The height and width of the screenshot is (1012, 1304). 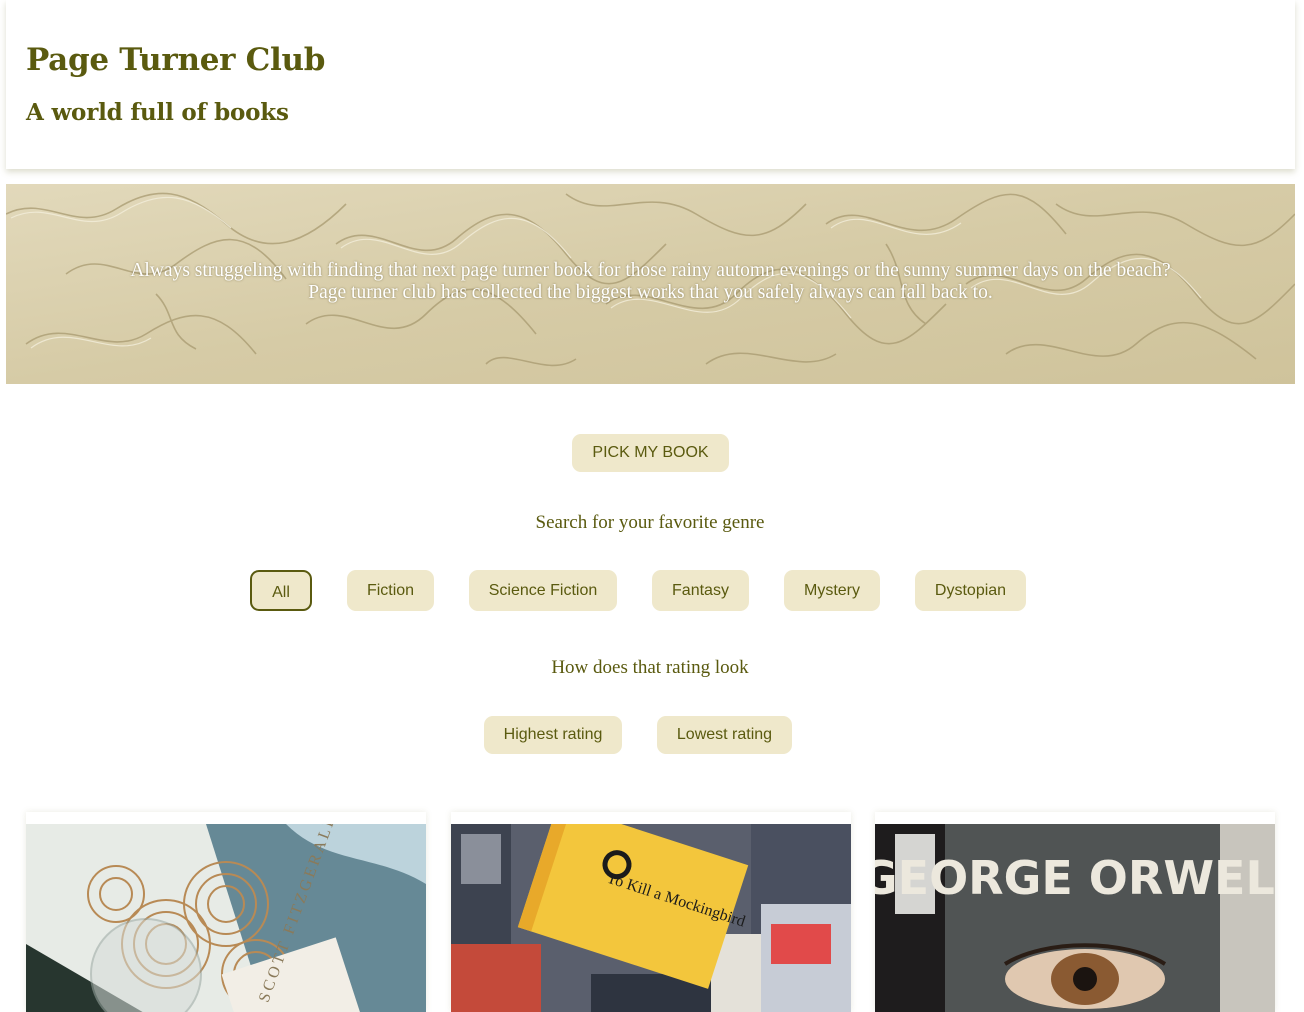 What do you see at coordinates (553, 735) in the screenshot?
I see `sort-highest-rating-button: Highest rating` at bounding box center [553, 735].